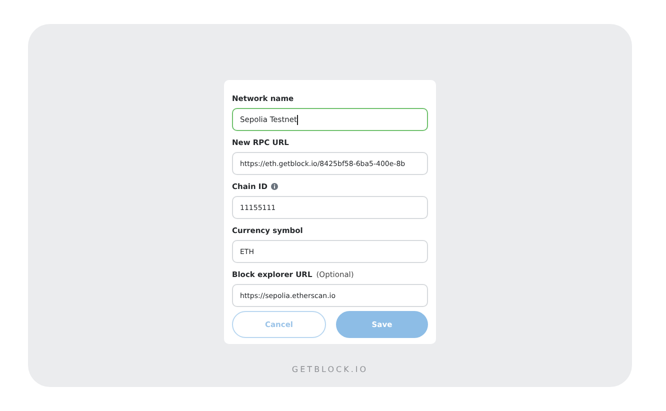 This screenshot has height=411, width=666. I want to click on info-icon, so click(274, 186).